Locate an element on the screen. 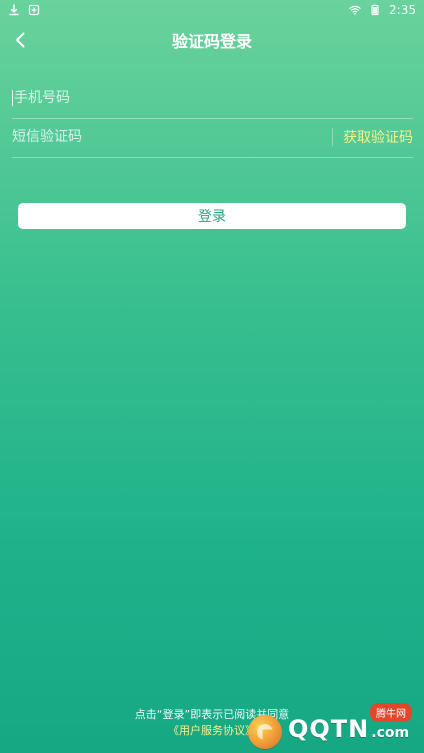  phone-input is located at coordinates (213, 98).